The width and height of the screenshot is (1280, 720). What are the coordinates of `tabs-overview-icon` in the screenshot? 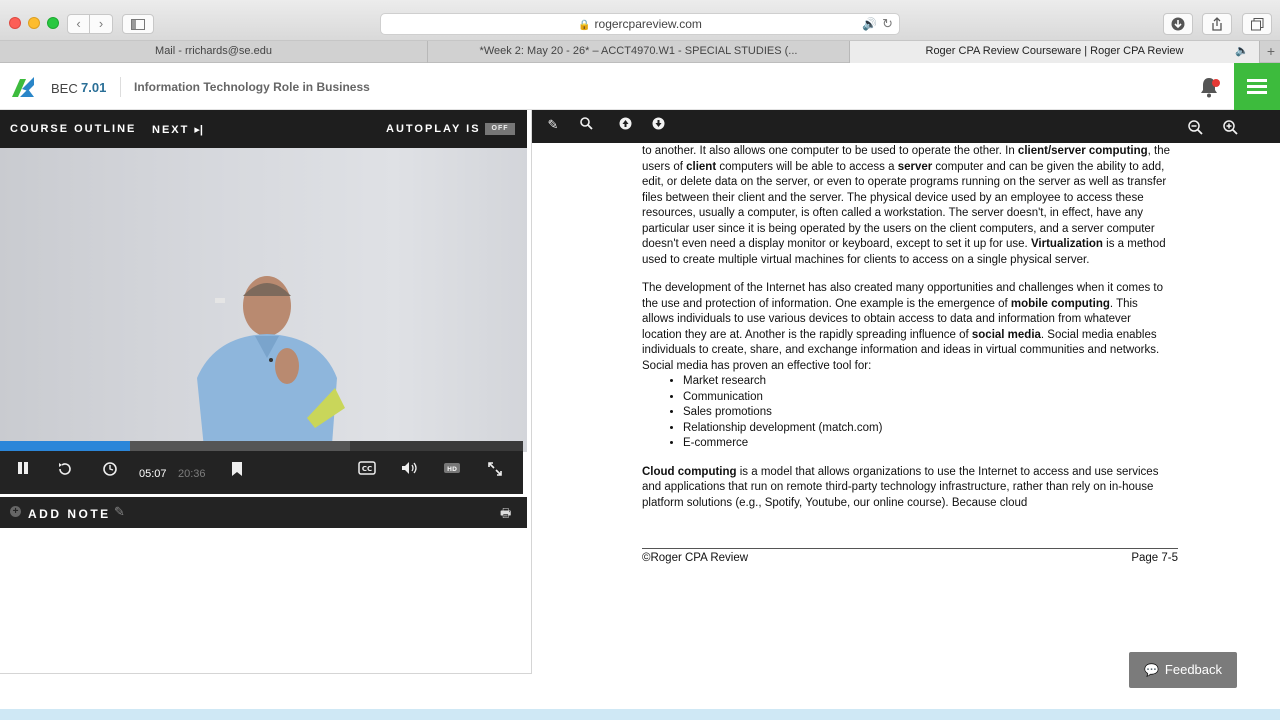 It's located at (1256, 24).